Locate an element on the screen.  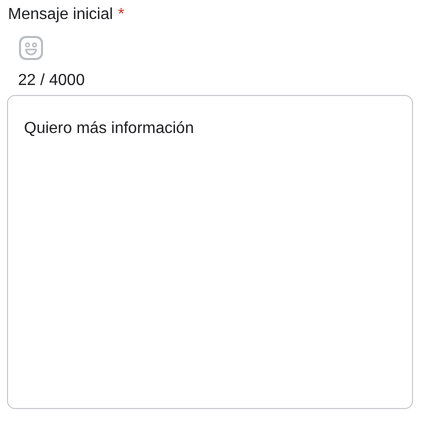
field-label: Mensaje inicial is located at coordinates (60, 15).